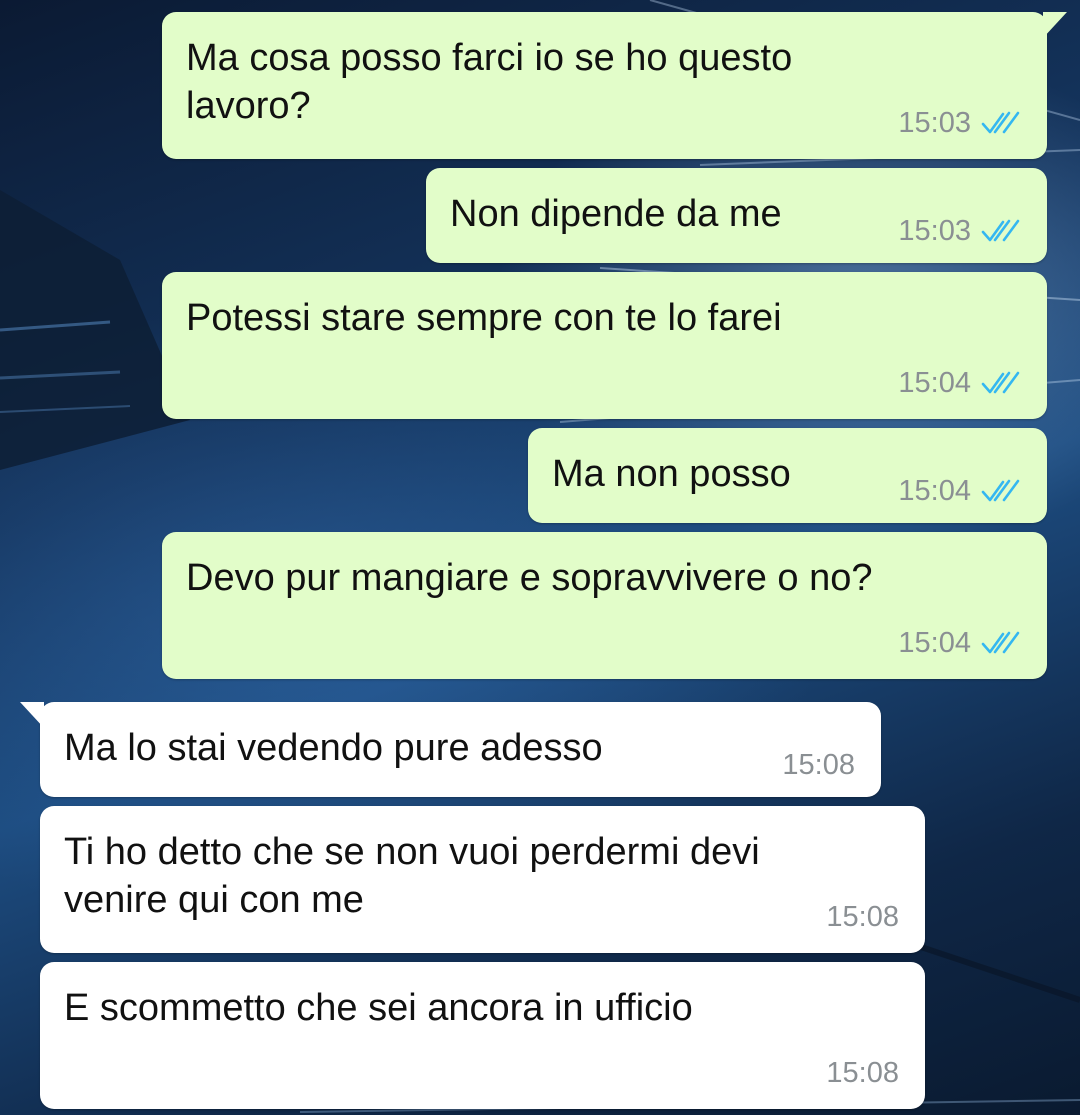  What do you see at coordinates (214, 900) in the screenshot?
I see `message-line: venire qui con me` at bounding box center [214, 900].